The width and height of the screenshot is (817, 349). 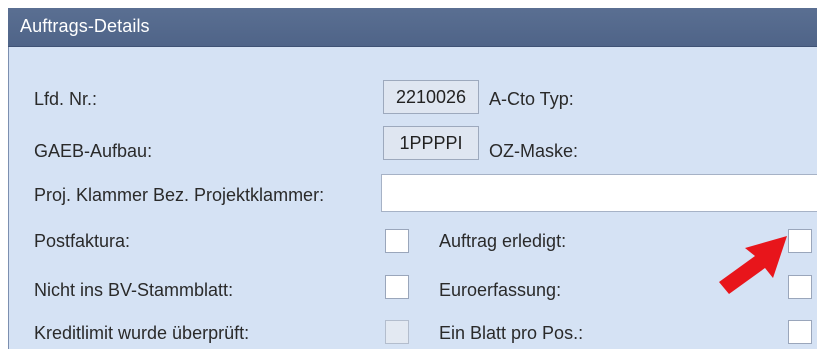 I want to click on kreditlimit-label: Kreditlimit wurde überprüft:, so click(x=142, y=333).